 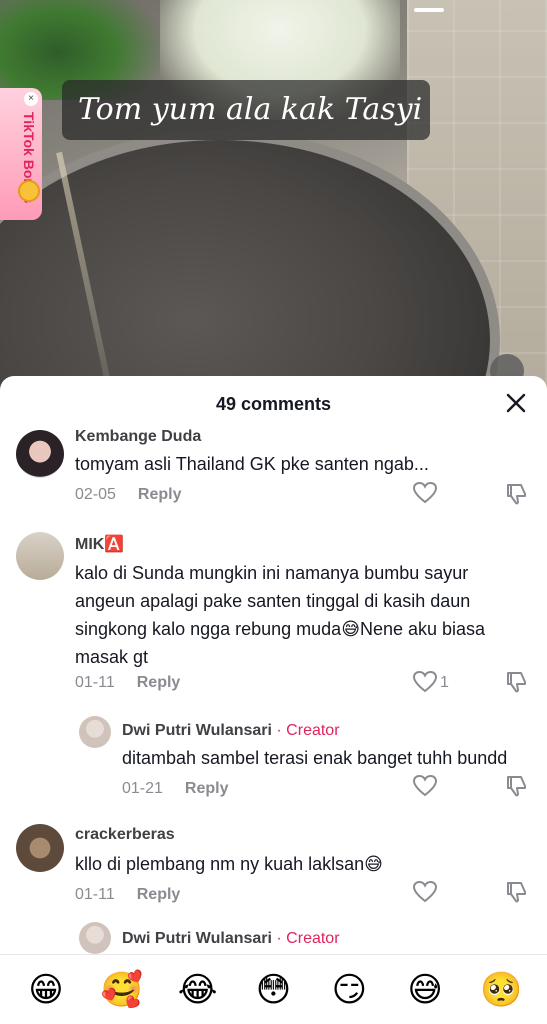 What do you see at coordinates (198, 990) in the screenshot?
I see `emoji-tears-of-joy: 😂` at bounding box center [198, 990].